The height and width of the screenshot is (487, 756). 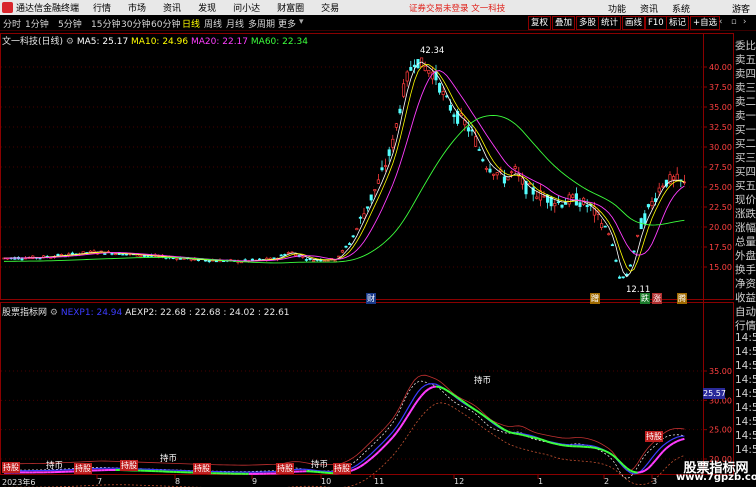 I want to click on date-label: 11, so click(x=379, y=481).